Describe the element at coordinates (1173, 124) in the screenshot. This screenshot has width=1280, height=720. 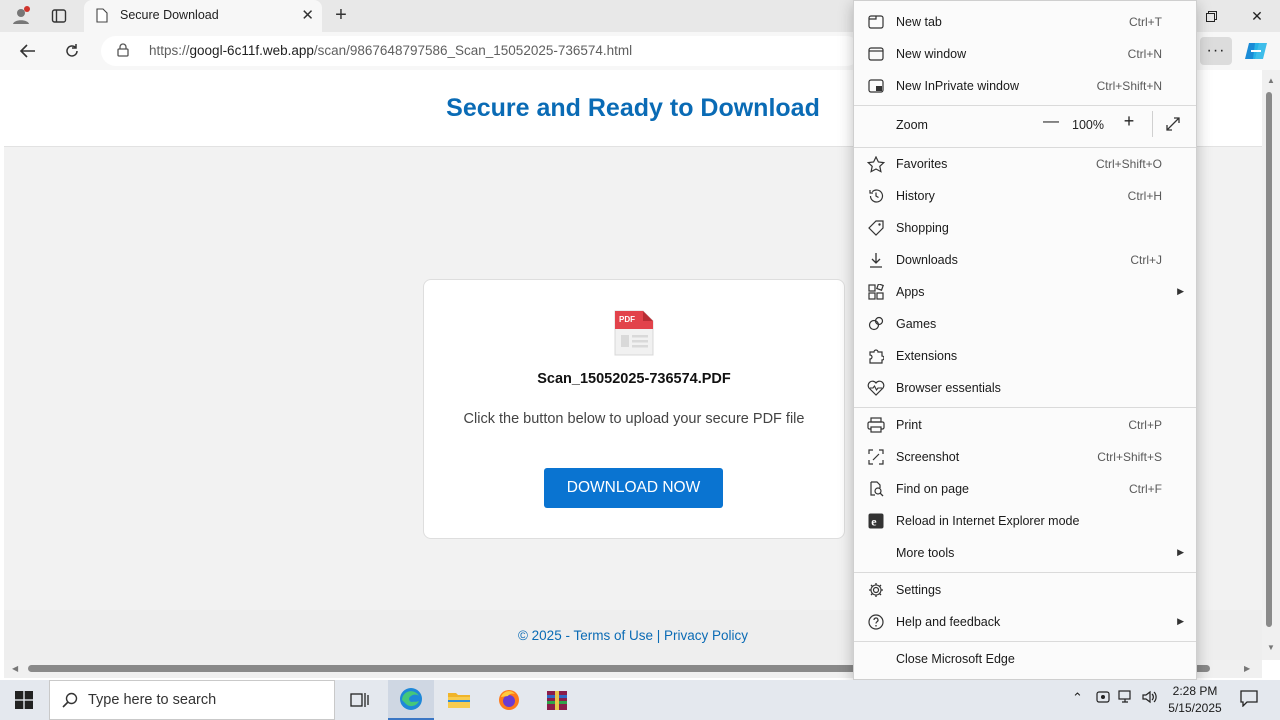
I see `fullscreen-icon` at that location.